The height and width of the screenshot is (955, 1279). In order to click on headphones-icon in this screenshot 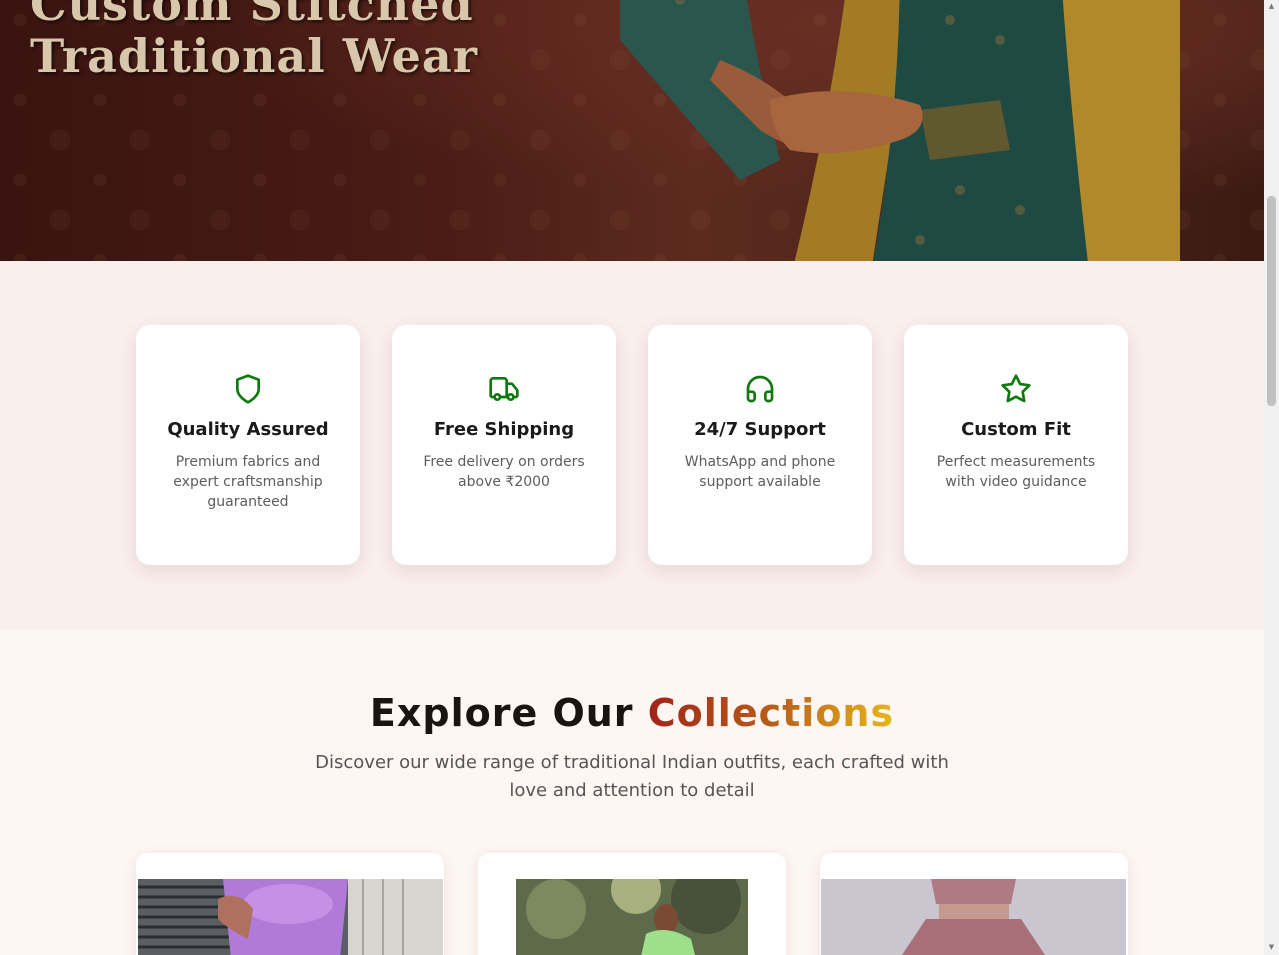, I will do `click(760, 389)`.